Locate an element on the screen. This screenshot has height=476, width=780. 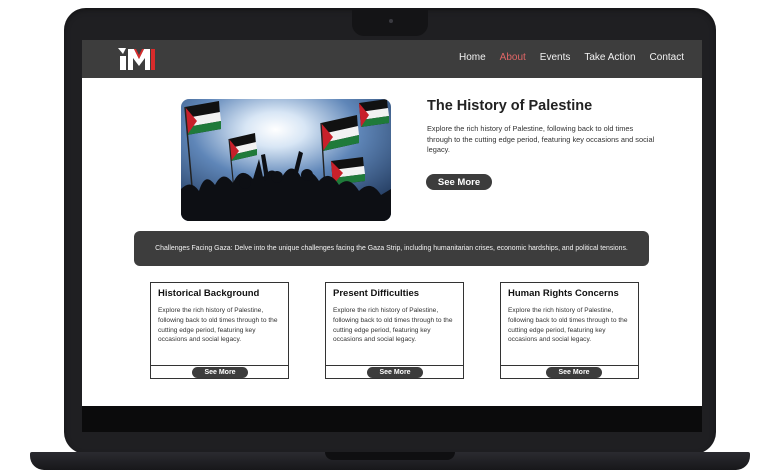
hero-see-more-button: See More is located at coordinates (459, 182).